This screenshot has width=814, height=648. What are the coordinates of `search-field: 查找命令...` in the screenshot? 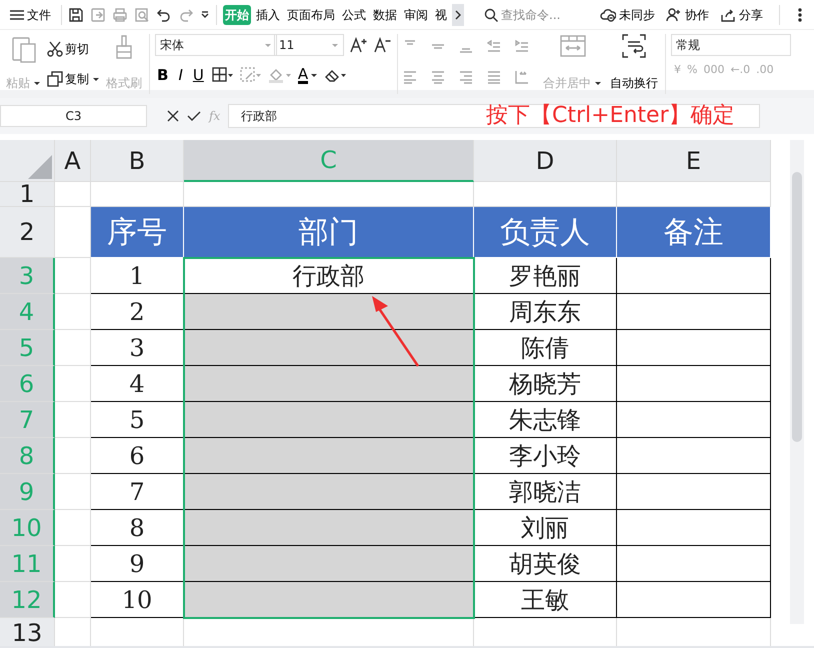 It's located at (534, 15).